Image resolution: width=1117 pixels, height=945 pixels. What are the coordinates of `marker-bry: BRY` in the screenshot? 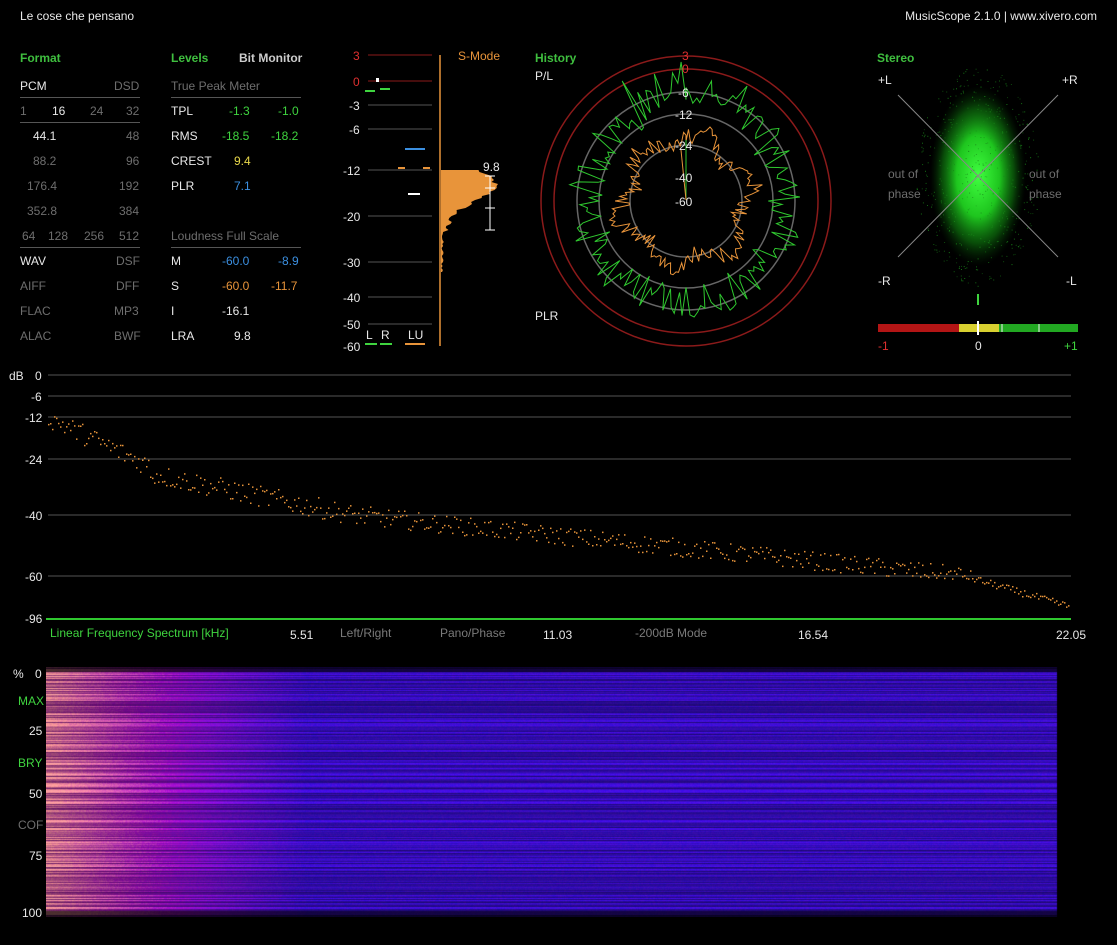 It's located at (30, 763).